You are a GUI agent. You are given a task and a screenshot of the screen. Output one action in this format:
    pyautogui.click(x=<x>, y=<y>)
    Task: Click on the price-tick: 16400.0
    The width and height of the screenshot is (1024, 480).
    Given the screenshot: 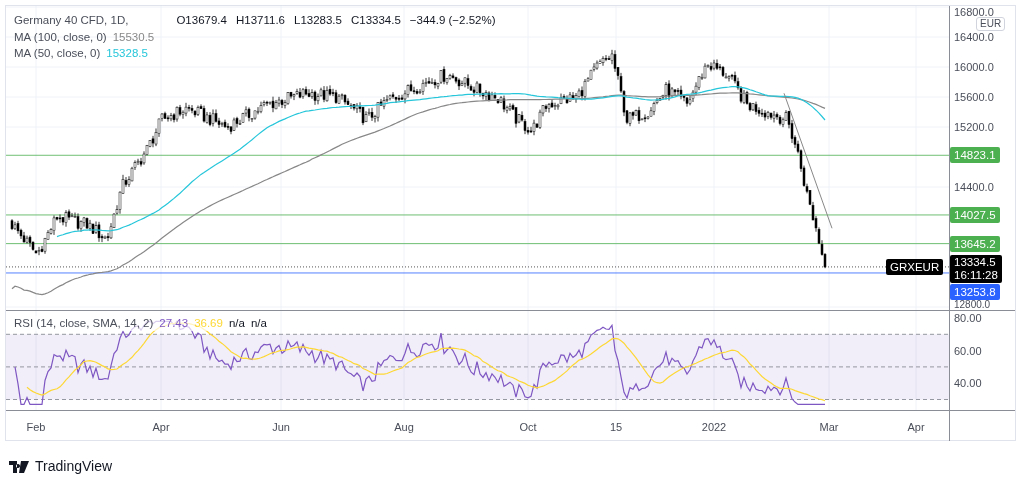 What is the action you would take?
    pyautogui.click(x=974, y=37)
    